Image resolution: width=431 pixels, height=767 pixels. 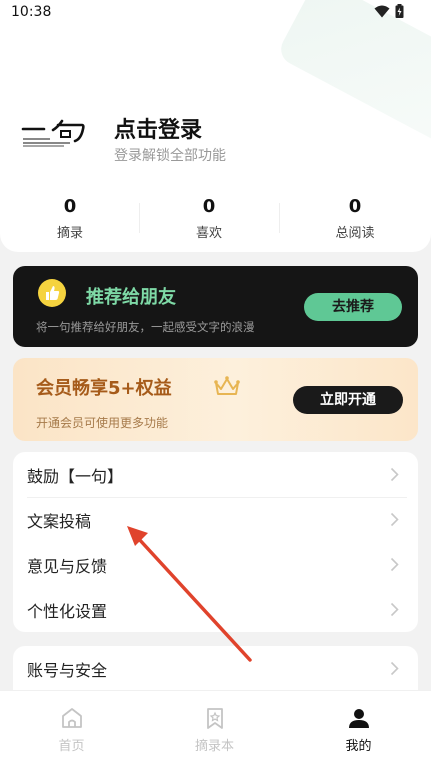 What do you see at coordinates (69, 233) in the screenshot?
I see `stat-excerpts-label: 摘录` at bounding box center [69, 233].